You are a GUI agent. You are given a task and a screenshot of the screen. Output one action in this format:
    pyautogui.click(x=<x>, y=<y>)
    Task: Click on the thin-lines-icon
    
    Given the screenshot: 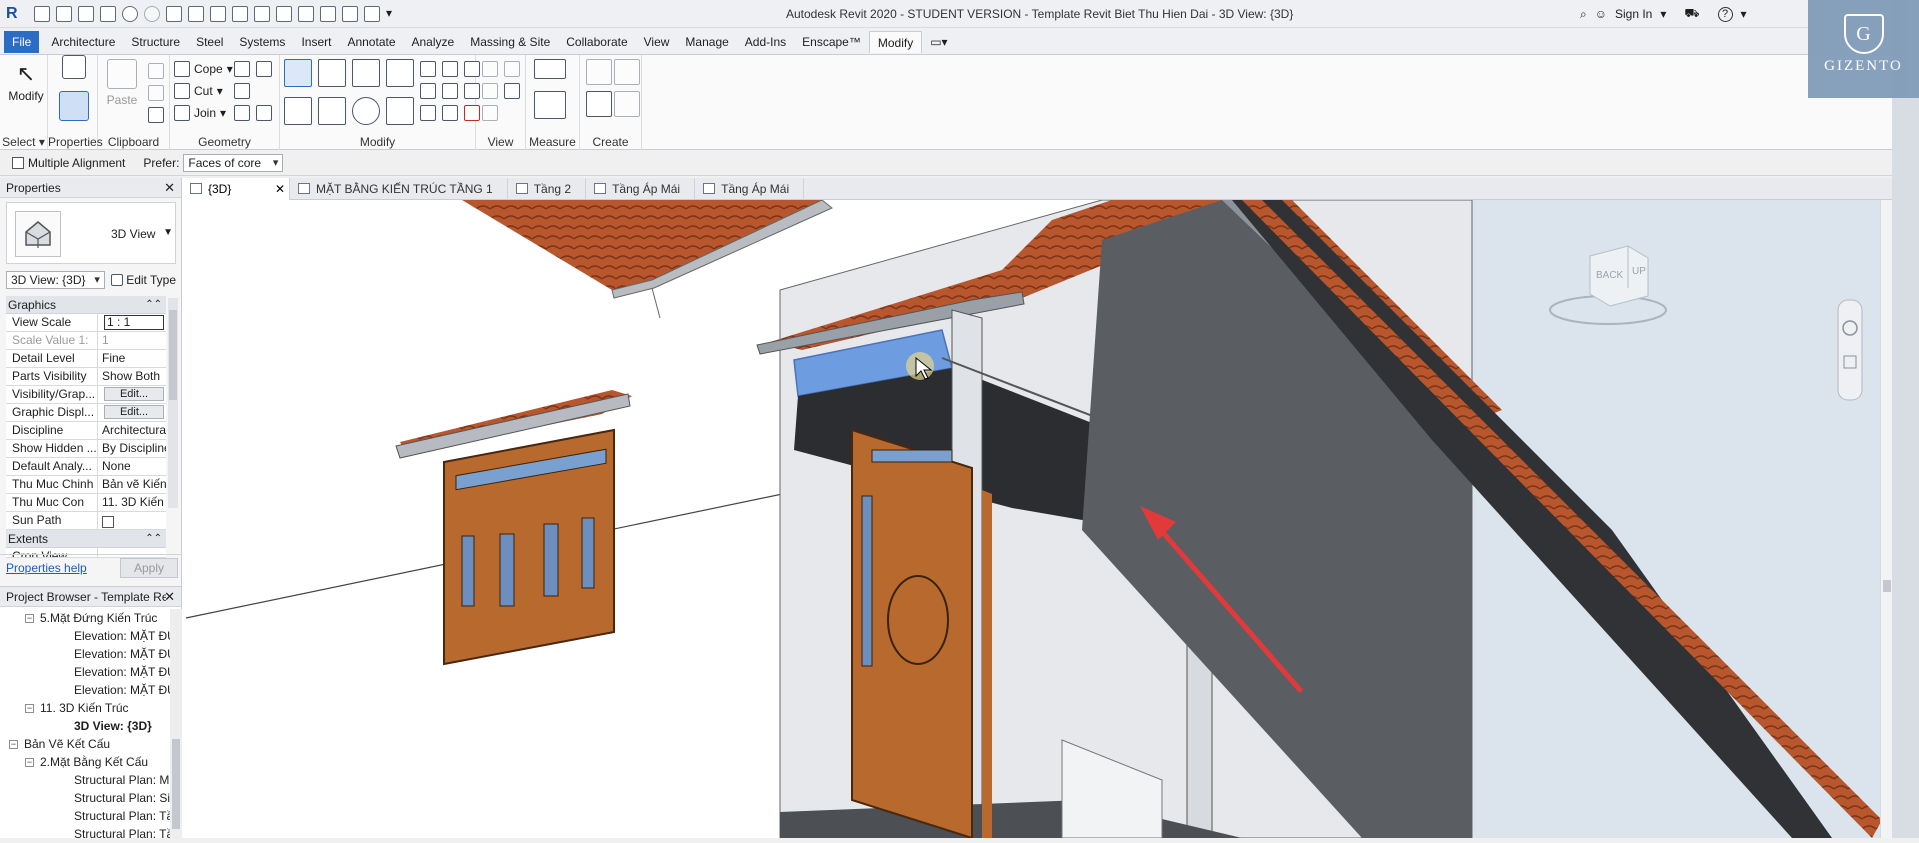 What is the action you would take?
    pyautogui.click(x=328, y=14)
    